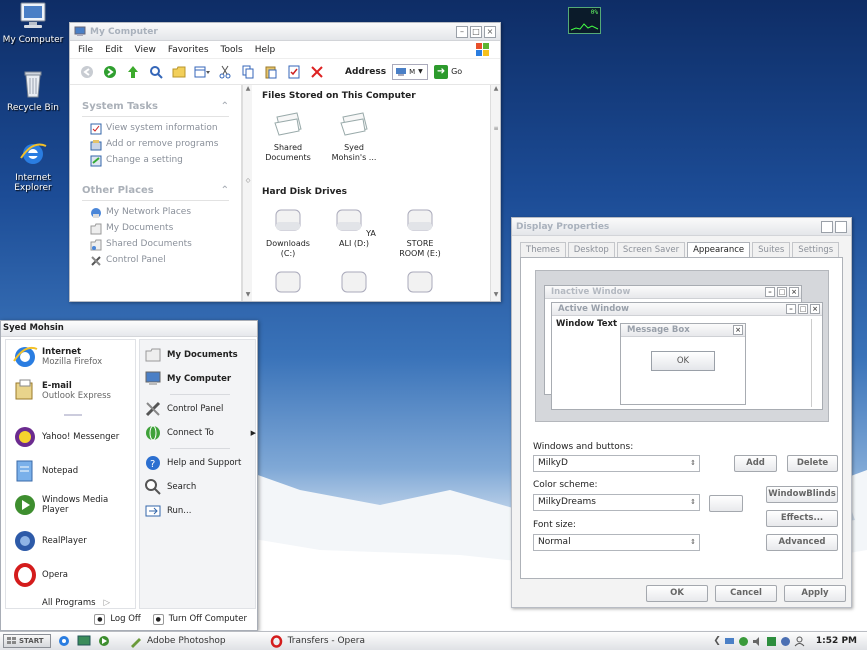 This screenshot has width=867, height=650. Describe the element at coordinates (316, 71) in the screenshot. I see `delete-button` at that location.